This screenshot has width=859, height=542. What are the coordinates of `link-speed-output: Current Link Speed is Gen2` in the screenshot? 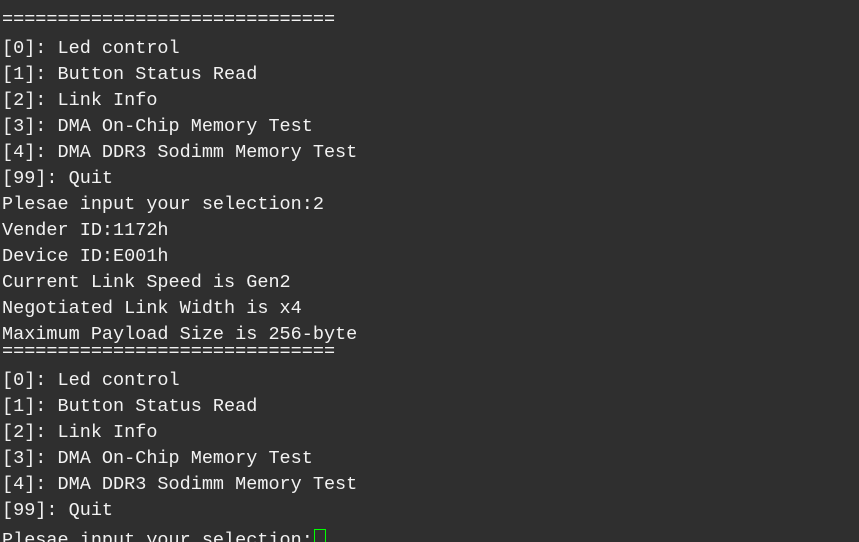 It's located at (146, 282).